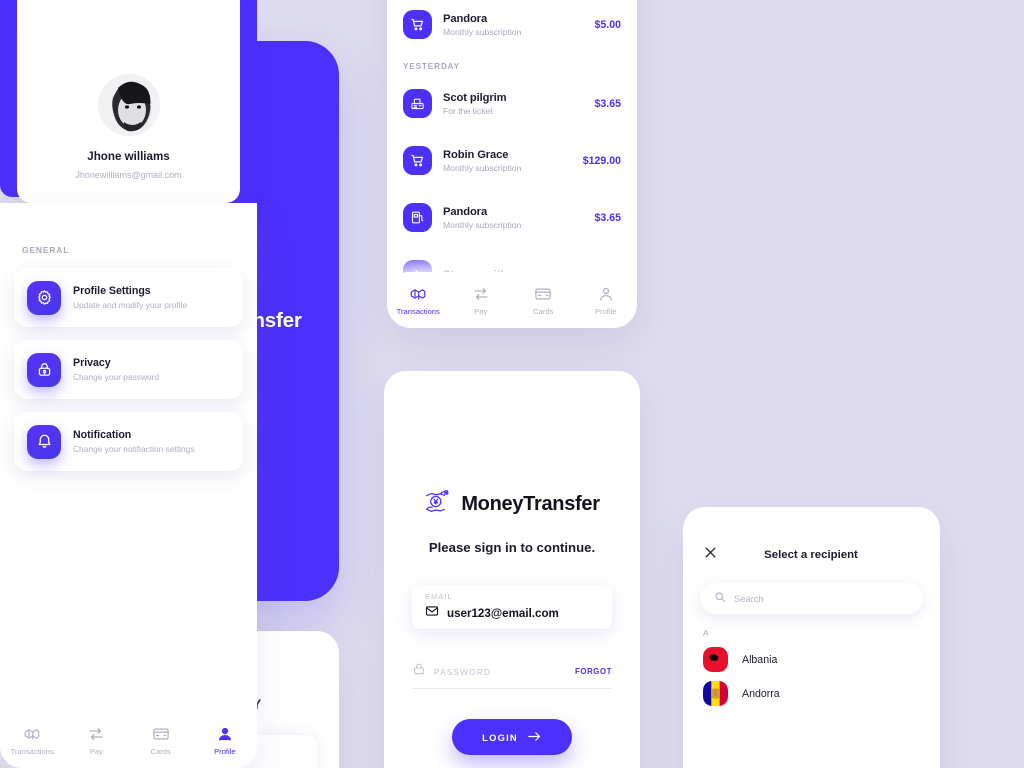  What do you see at coordinates (811, 598) in the screenshot?
I see `search-input: Search` at bounding box center [811, 598].